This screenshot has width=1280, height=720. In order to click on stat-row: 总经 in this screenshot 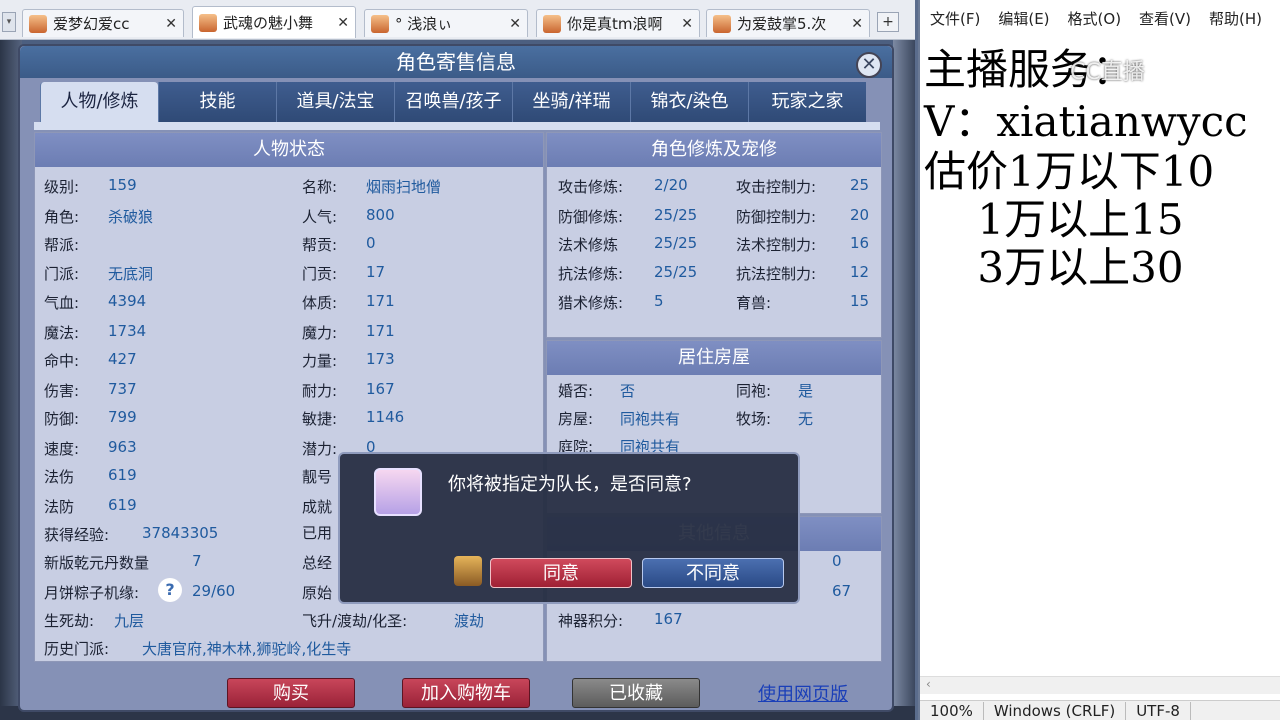, I will do `click(317, 562)`.